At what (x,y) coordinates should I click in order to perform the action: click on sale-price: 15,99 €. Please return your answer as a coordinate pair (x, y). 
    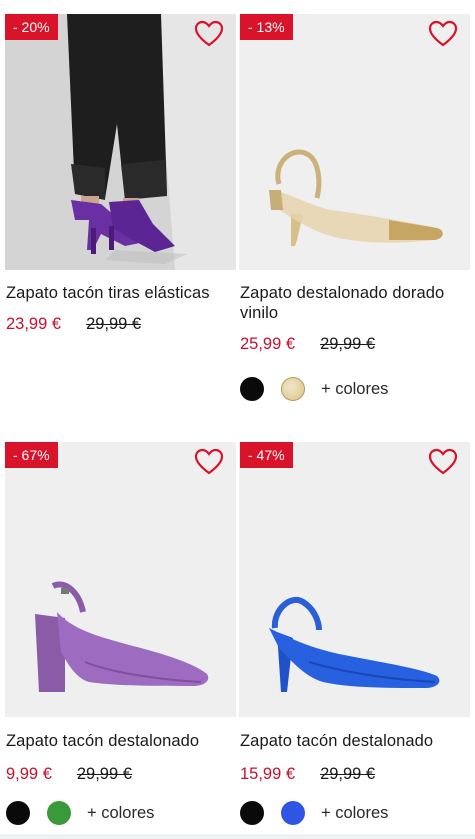
    Looking at the image, I should click on (268, 774).